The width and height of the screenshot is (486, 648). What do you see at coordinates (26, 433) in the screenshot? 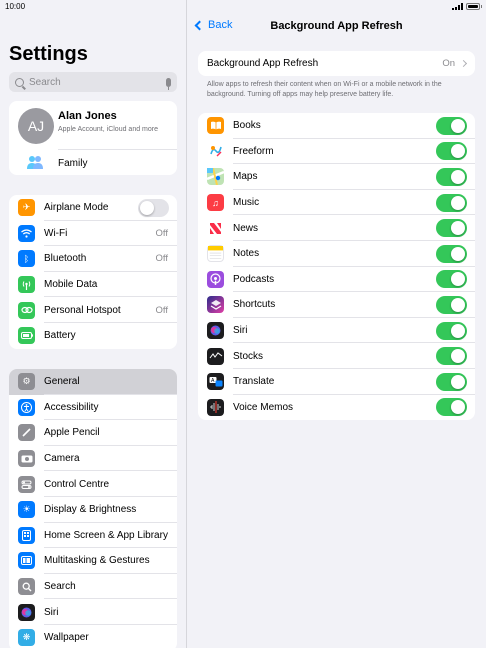
I see `pencil-icon` at bounding box center [26, 433].